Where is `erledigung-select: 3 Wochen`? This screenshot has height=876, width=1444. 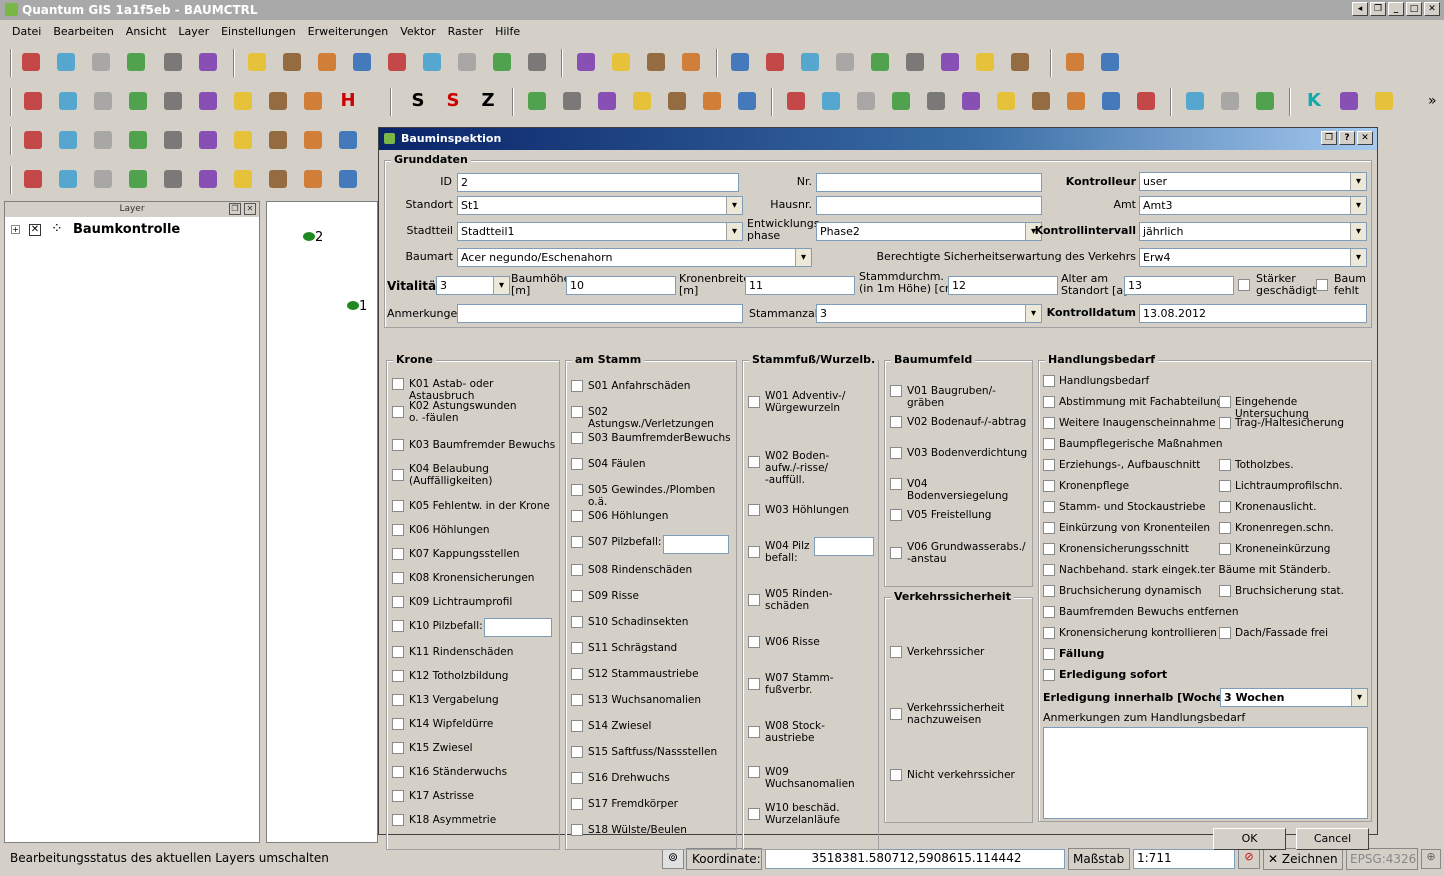 erledigung-select: 3 Wochen is located at coordinates (1294, 697).